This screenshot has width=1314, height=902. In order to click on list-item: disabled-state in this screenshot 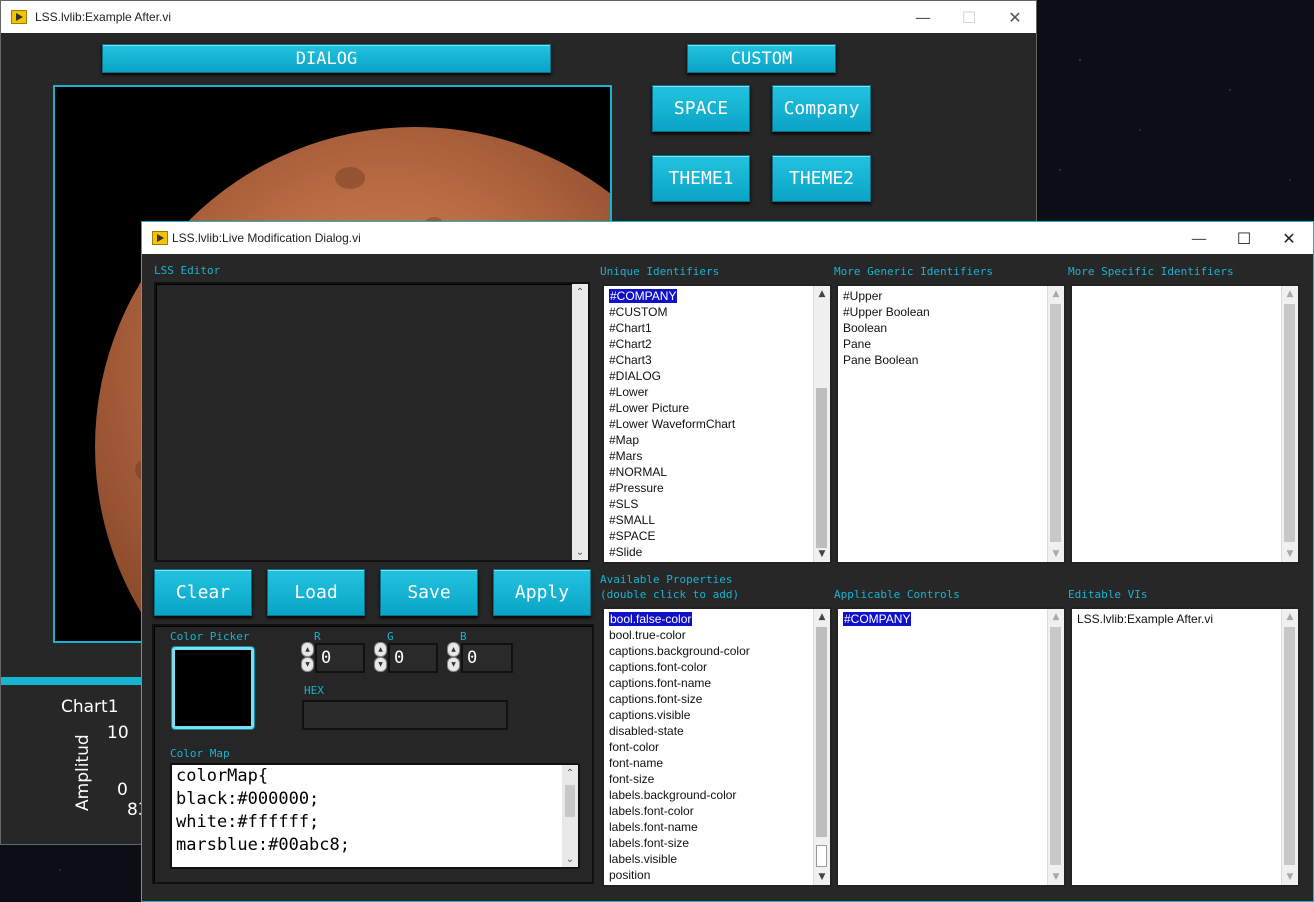, I will do `click(717, 731)`.